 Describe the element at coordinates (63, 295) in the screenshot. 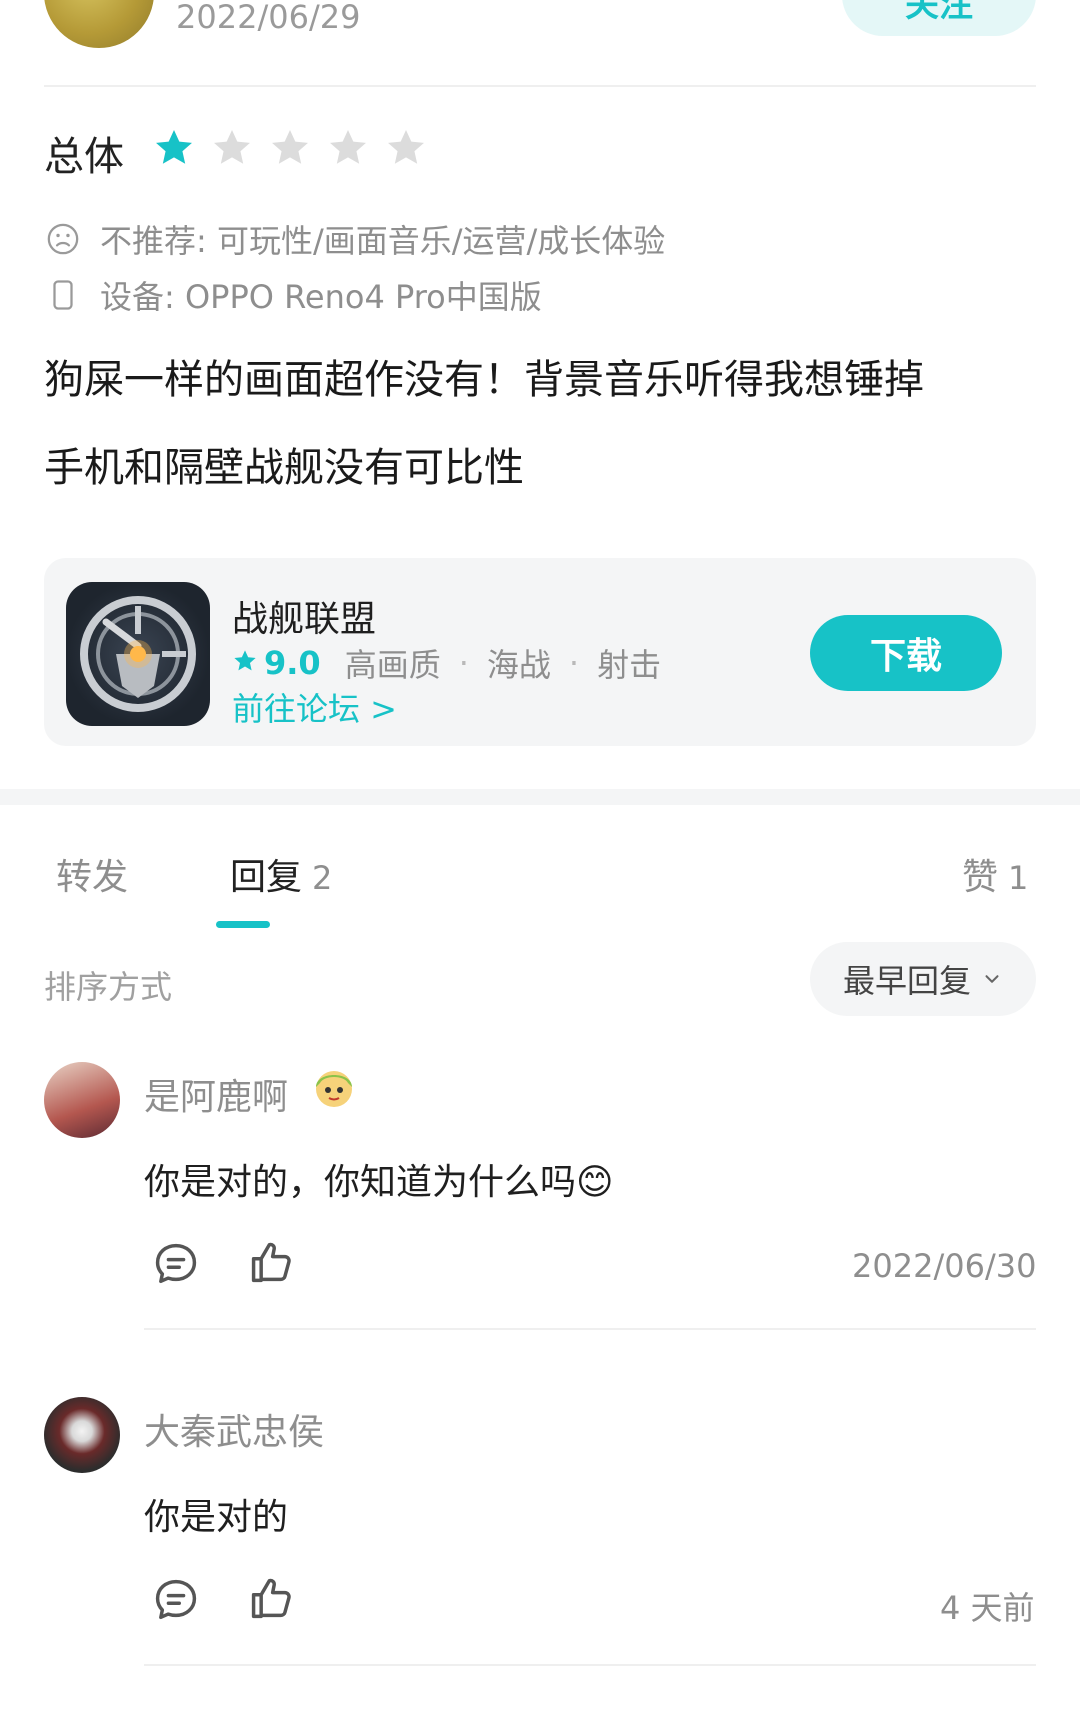

I see `phone-icon` at that location.